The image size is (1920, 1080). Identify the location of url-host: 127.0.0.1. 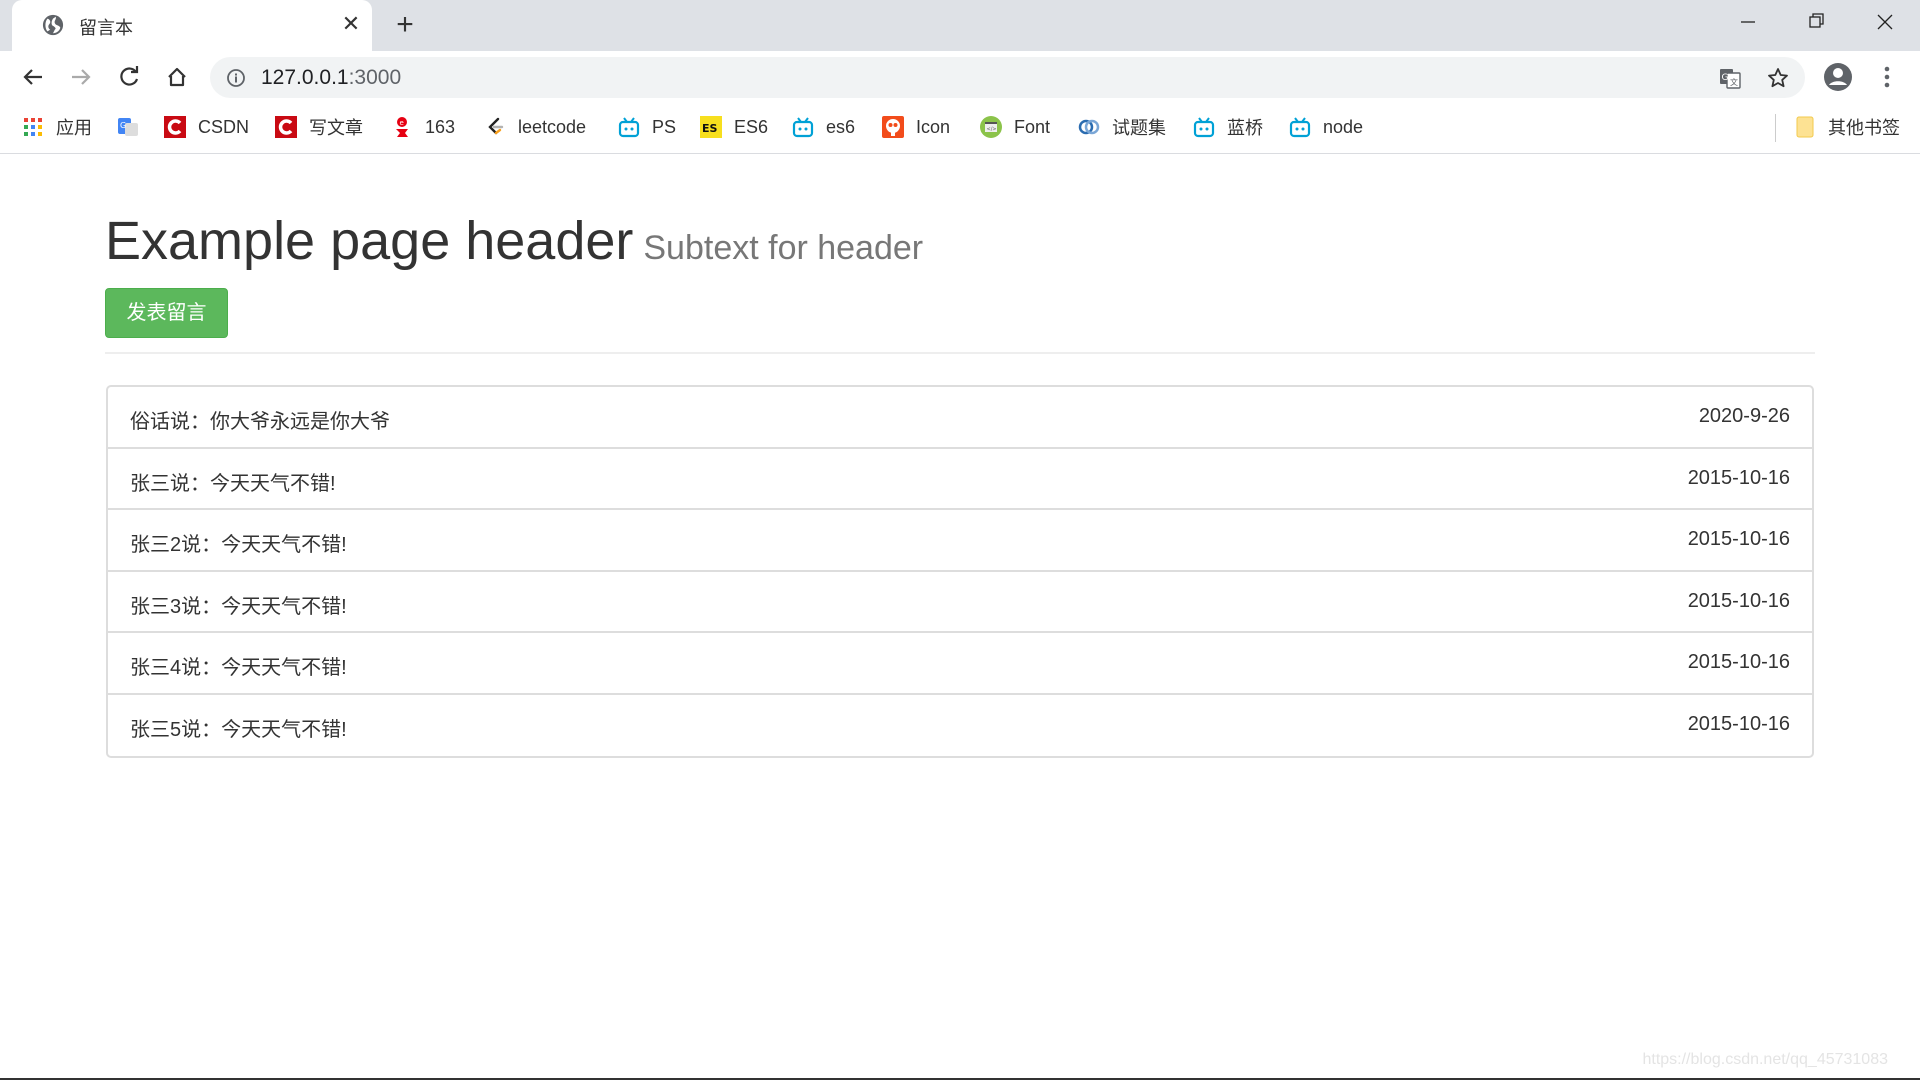
(305, 77).